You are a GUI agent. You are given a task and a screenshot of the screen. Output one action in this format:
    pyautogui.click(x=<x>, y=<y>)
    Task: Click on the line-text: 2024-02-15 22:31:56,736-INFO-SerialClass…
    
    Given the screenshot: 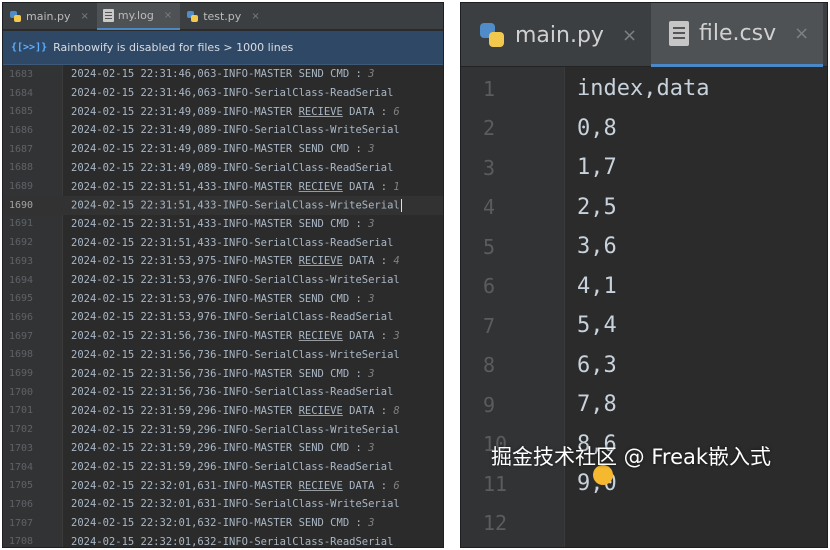 What is the action you would take?
    pyautogui.click(x=231, y=355)
    